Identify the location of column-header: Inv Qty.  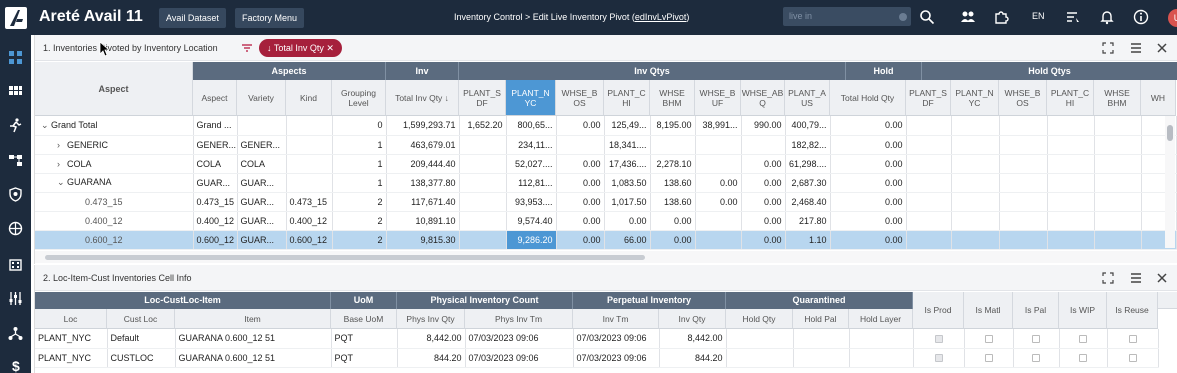
(692, 319).